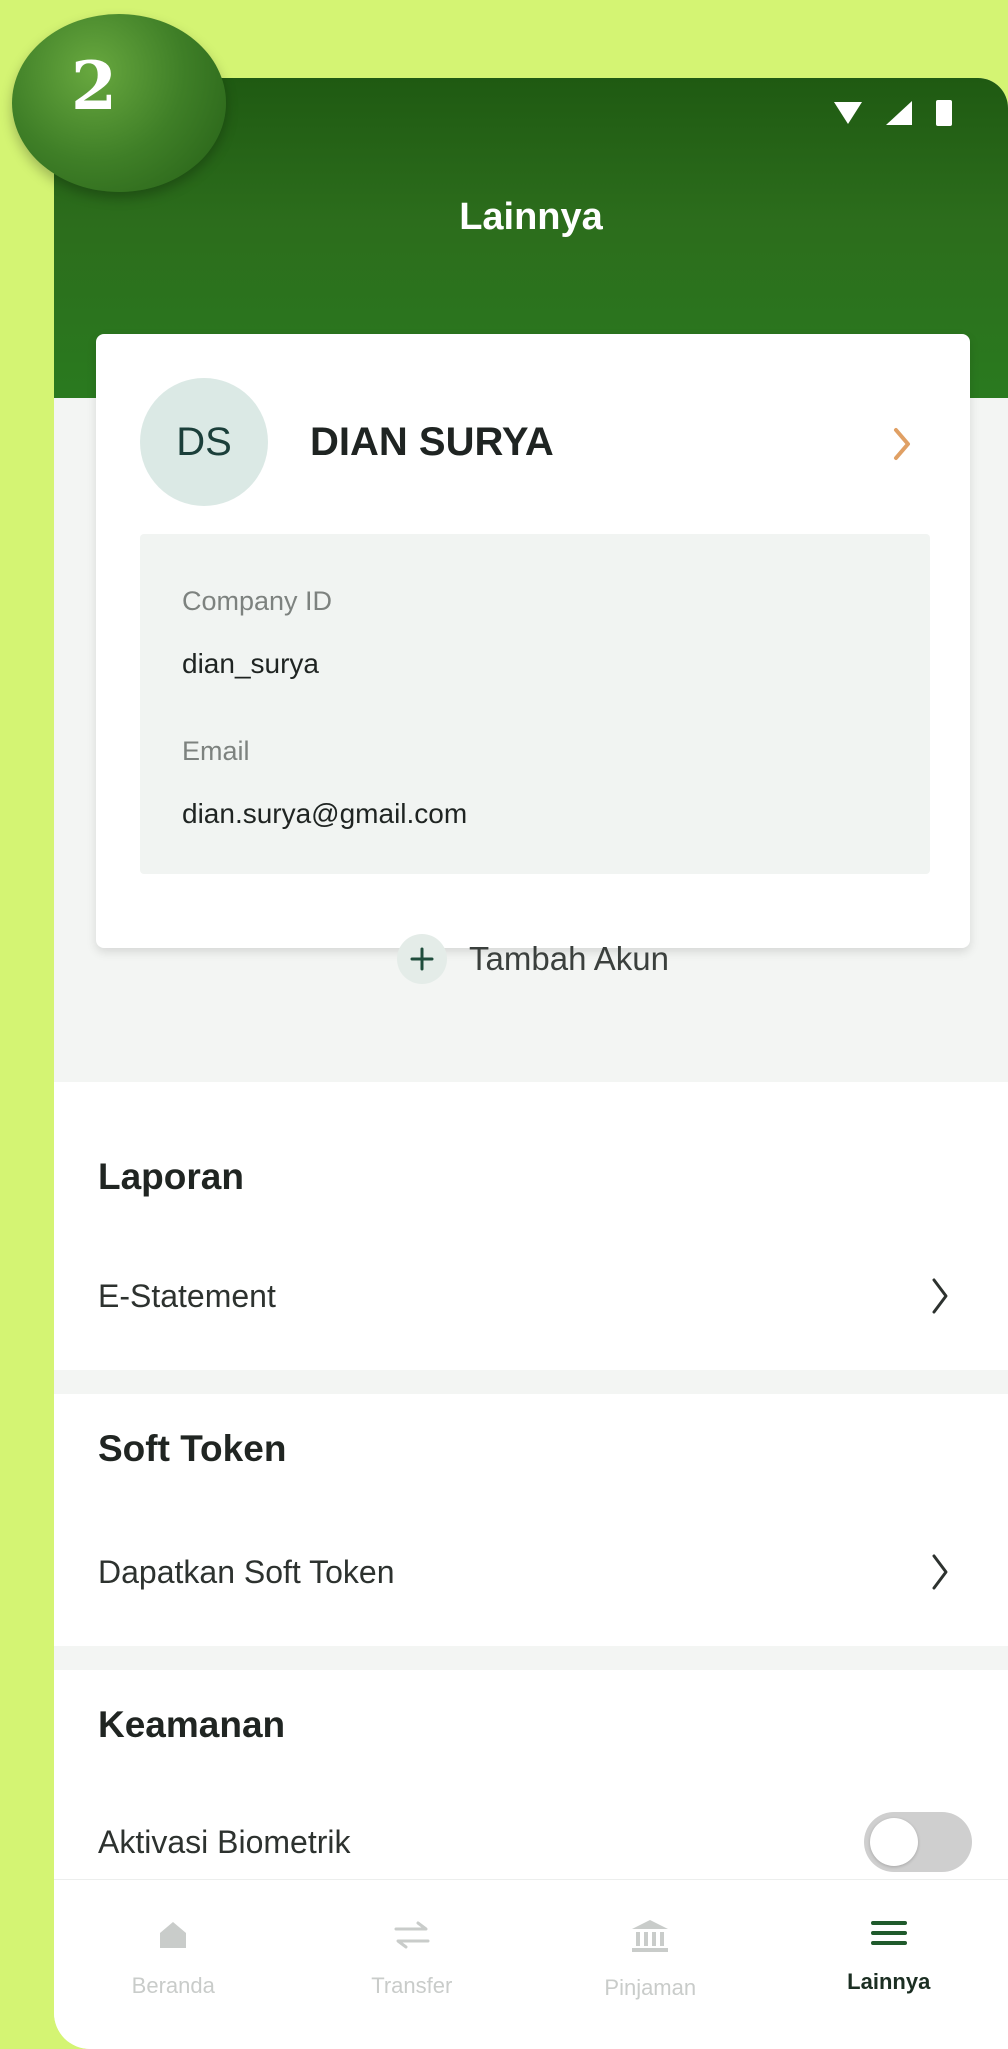 The width and height of the screenshot is (1008, 2049). Describe the element at coordinates (531, 1775) in the screenshot. I see `section-keamanan: Keamanan Aktivasi Biometrik` at that location.